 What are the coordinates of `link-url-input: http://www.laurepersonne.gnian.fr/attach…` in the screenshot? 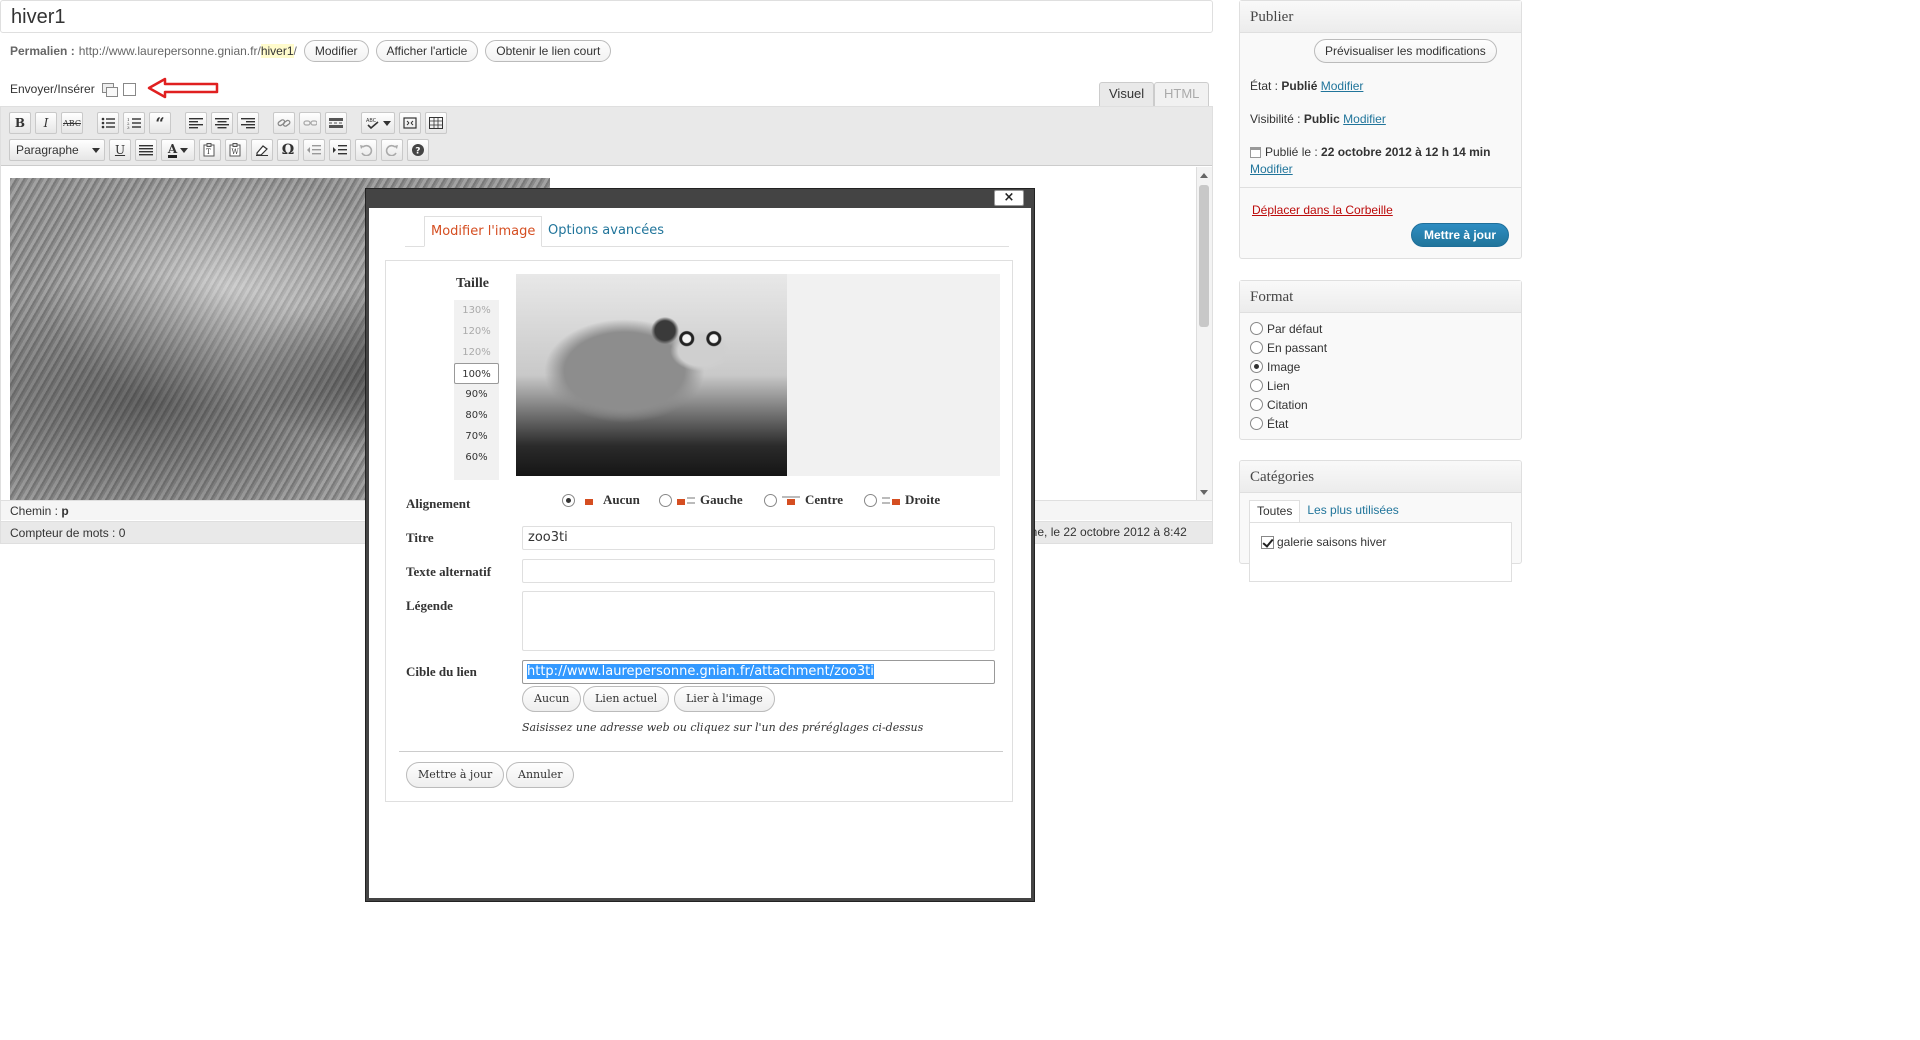 It's located at (758, 672).